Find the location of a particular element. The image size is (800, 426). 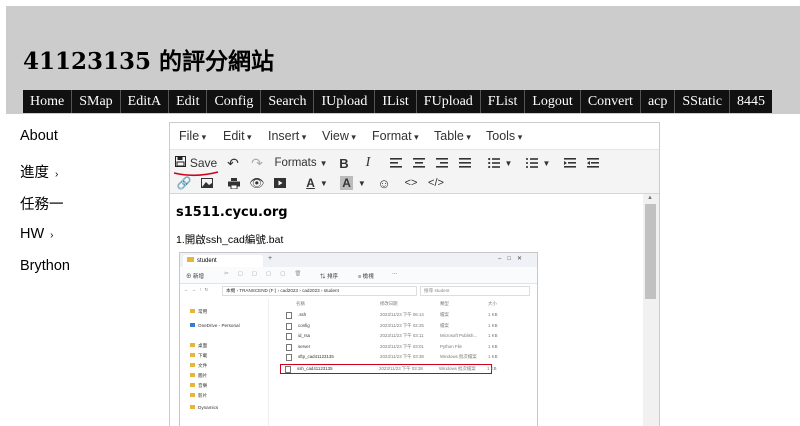

table-row: server 2023/11/23 下午 03:01 Python File 1 KB is located at coordinates (390, 347).